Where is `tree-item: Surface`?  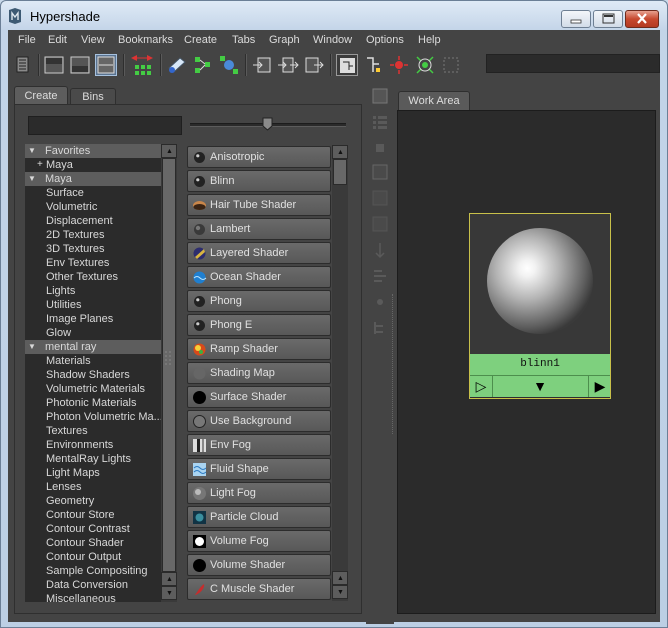
tree-item: Surface is located at coordinates (95, 193).